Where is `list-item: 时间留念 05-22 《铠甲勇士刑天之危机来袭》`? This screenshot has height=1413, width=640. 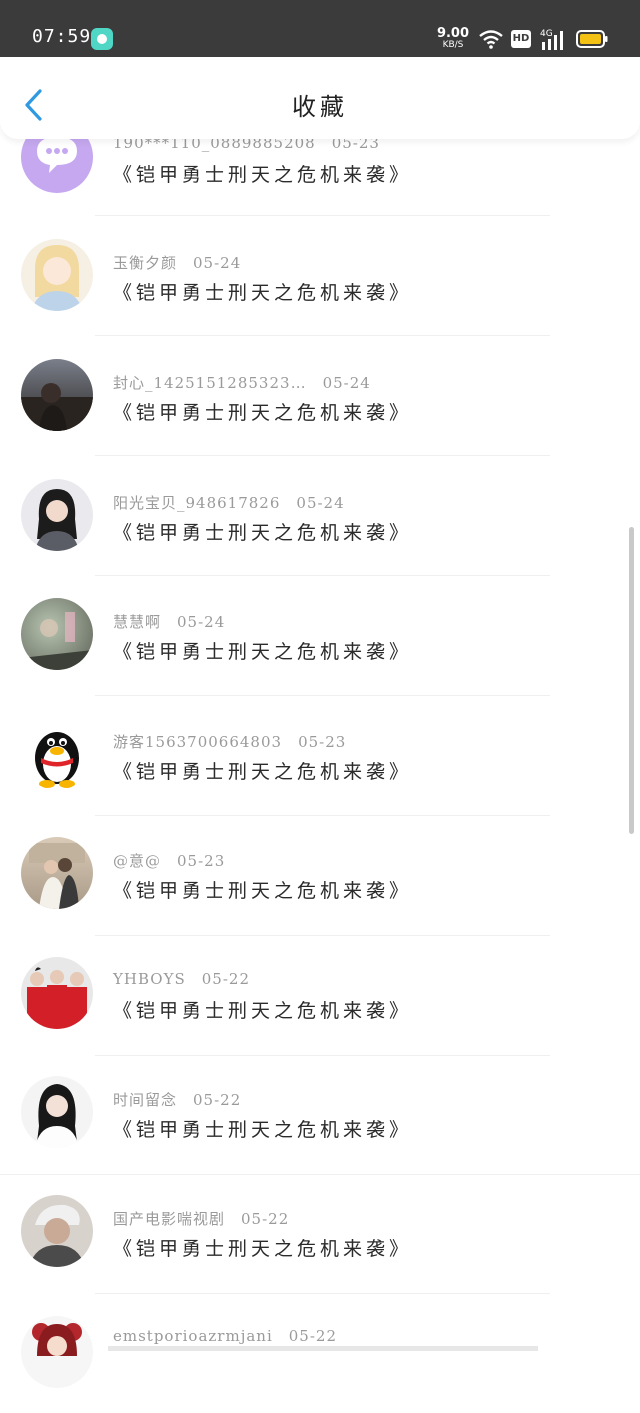 list-item: 时间留念 05-22 《铠甲勇士刑天之危机来袭》 is located at coordinates (320, 1115).